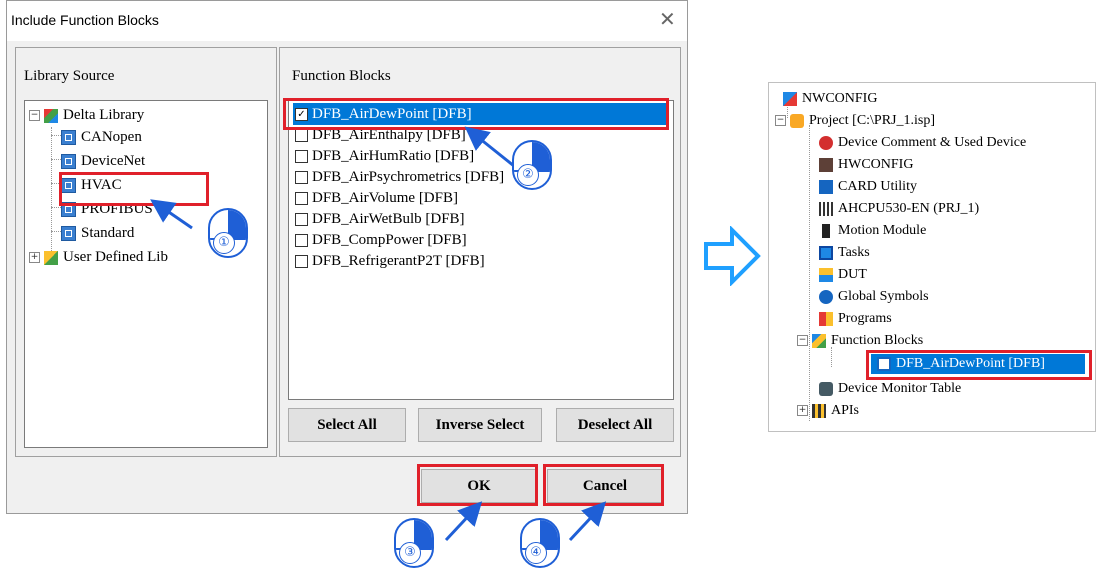  I want to click on tree-item-label: Device Monitor Table, so click(900, 388).